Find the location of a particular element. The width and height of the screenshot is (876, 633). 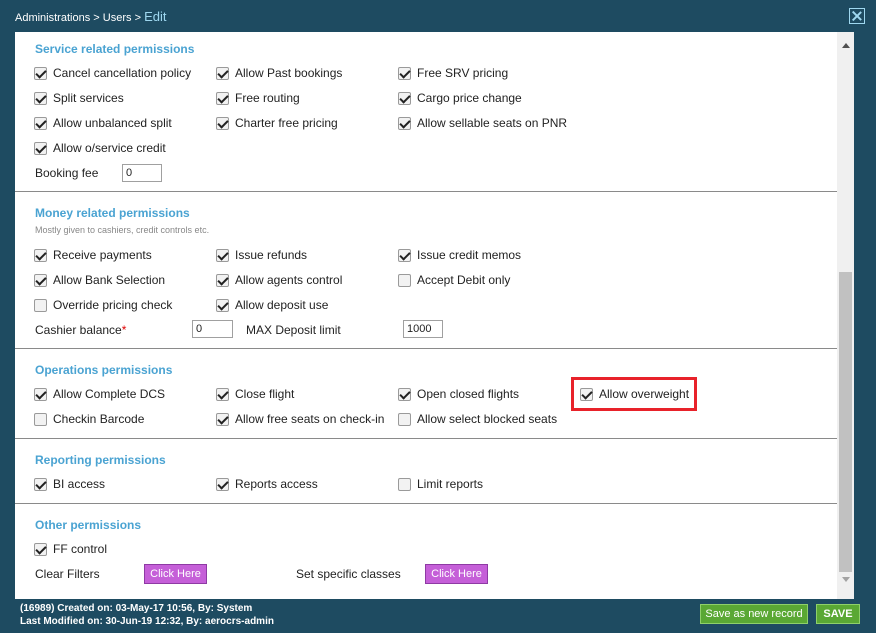

checkbox-free-routing: Free routing is located at coordinates (258, 98).